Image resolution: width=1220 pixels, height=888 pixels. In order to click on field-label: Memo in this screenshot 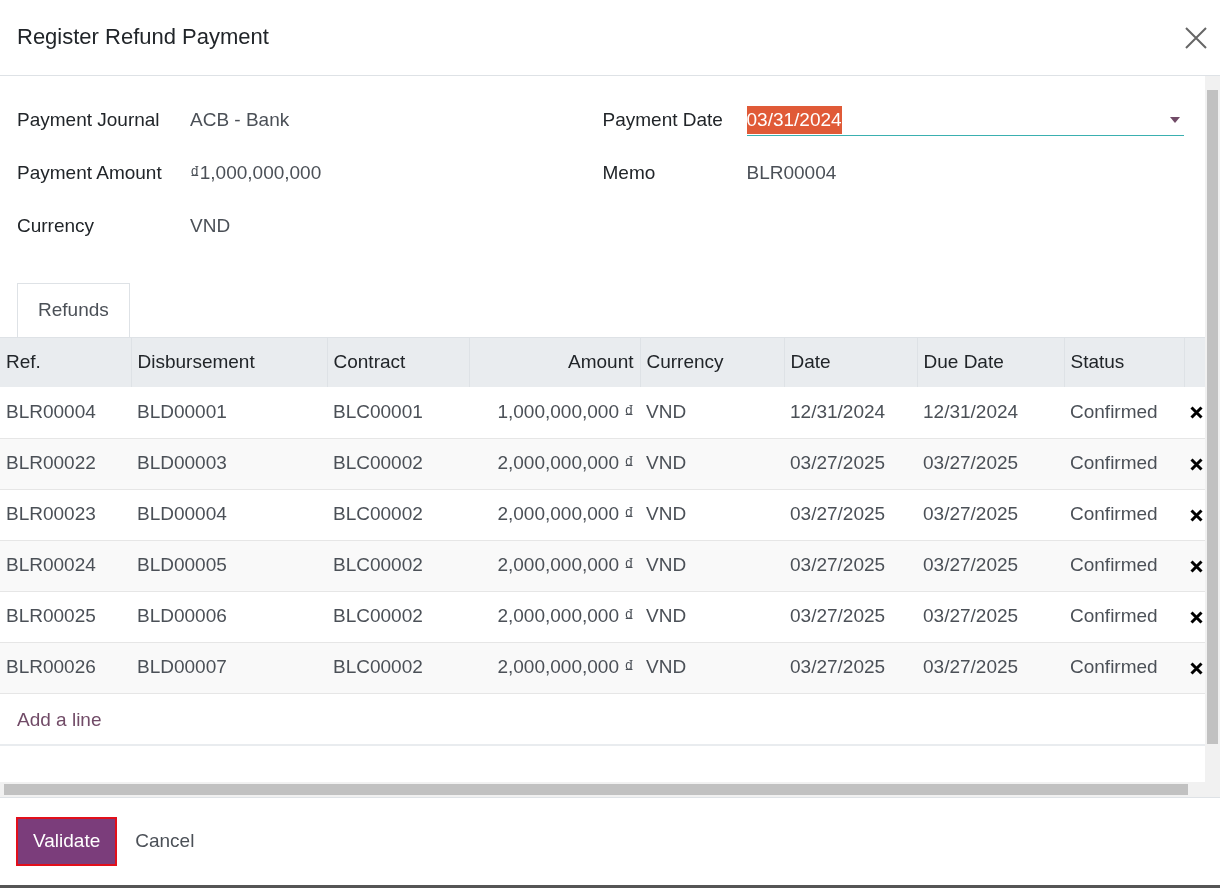, I will do `click(629, 173)`.